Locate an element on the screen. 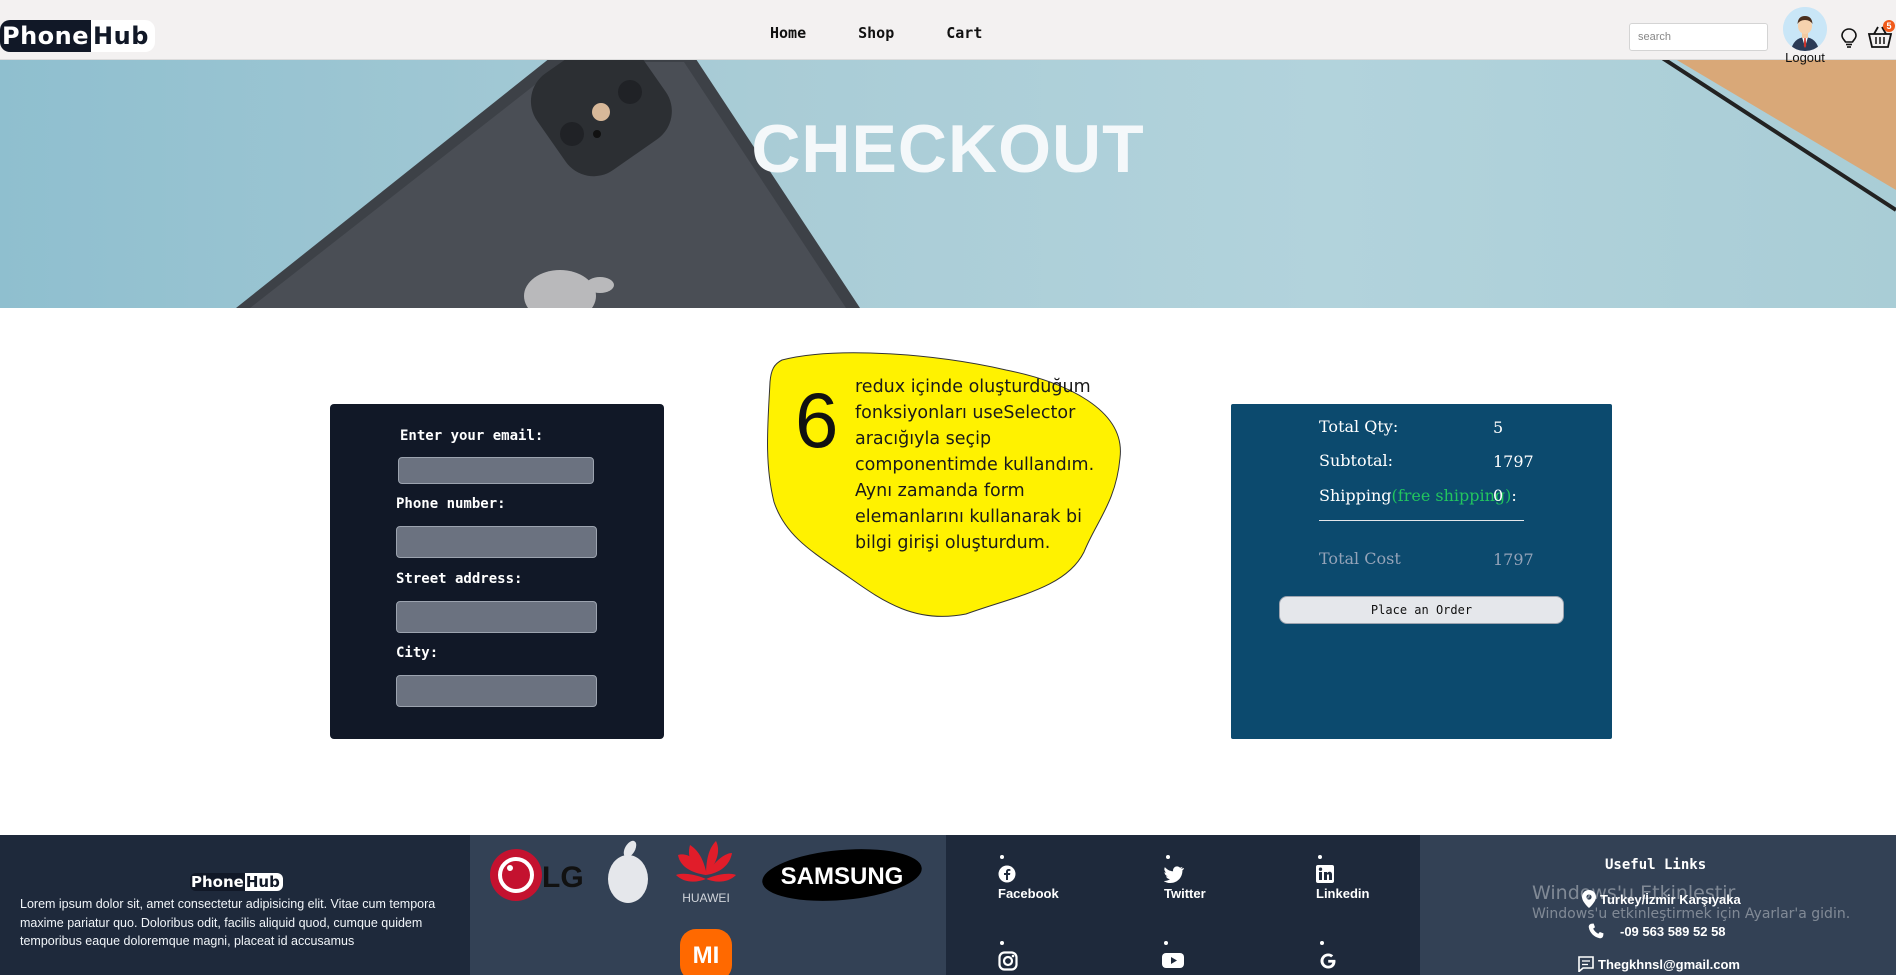 The image size is (1896, 980). brand-logos: LG HUAWEI SAMSUNG MI is located at coordinates (707, 909).